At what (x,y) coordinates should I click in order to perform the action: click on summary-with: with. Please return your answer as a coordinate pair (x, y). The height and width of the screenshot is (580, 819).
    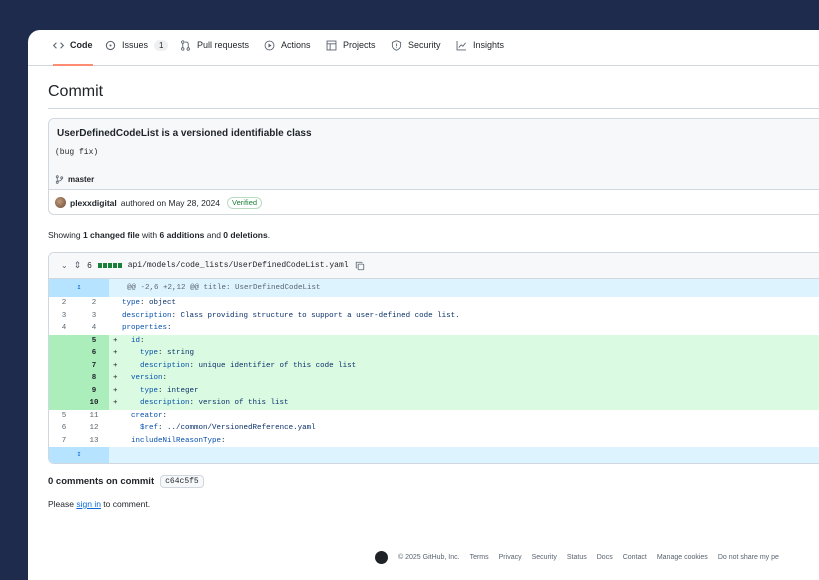
    Looking at the image, I should click on (149, 235).